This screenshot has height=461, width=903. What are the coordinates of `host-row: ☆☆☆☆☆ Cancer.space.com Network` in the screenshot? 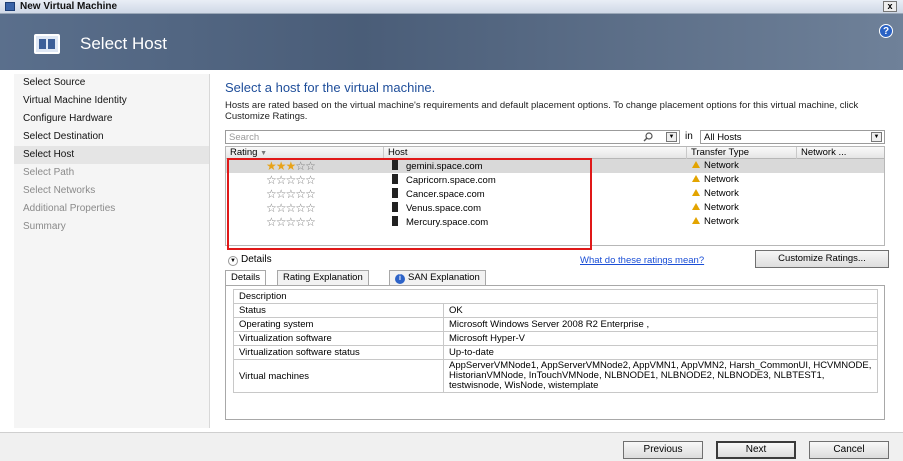 It's located at (555, 194).